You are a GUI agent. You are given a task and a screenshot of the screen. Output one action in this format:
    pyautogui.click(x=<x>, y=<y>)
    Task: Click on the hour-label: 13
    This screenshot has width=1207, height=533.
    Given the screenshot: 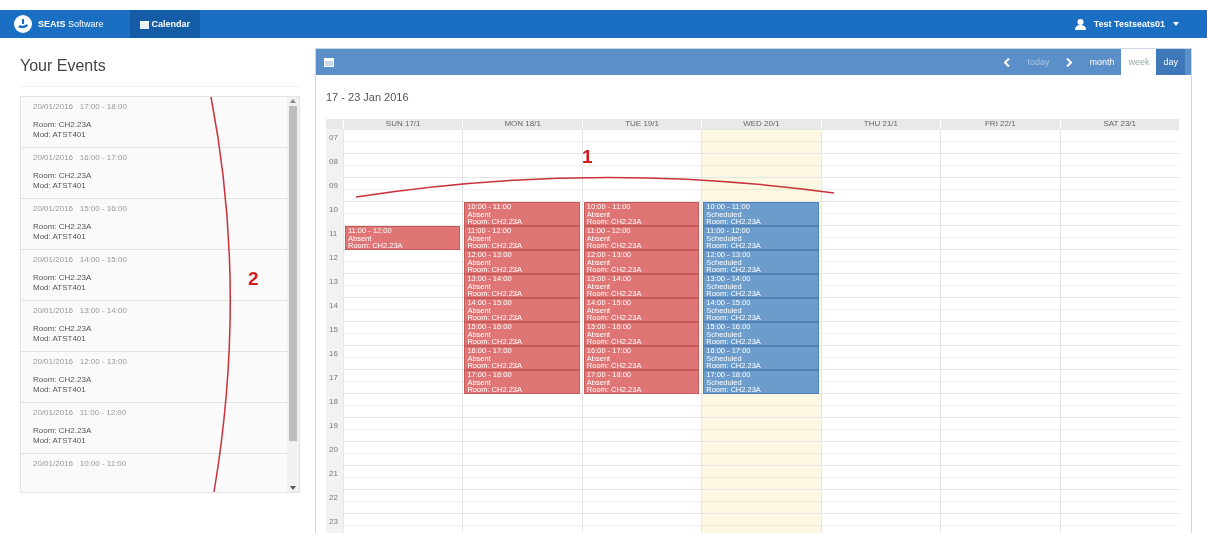 What is the action you would take?
    pyautogui.click(x=334, y=285)
    